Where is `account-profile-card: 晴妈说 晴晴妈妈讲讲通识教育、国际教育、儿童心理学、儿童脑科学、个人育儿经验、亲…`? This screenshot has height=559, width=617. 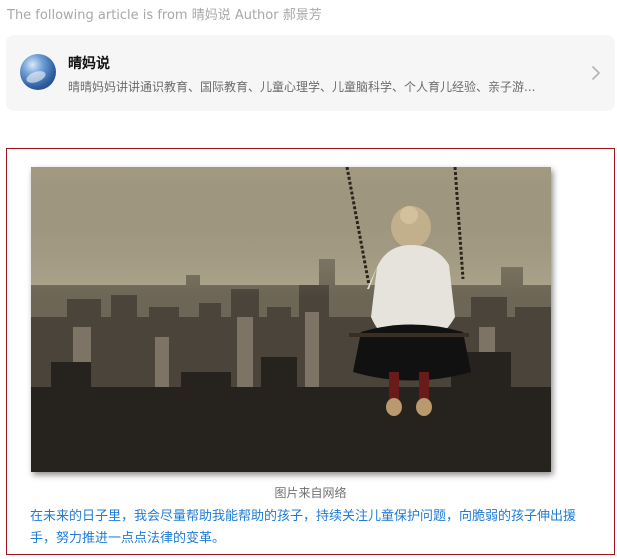 account-profile-card: 晴妈说 晴晴妈妈讲讲通识教育、国际教育、儿童心理学、儿童脑科学、个人育儿经验、亲… is located at coordinates (310, 73).